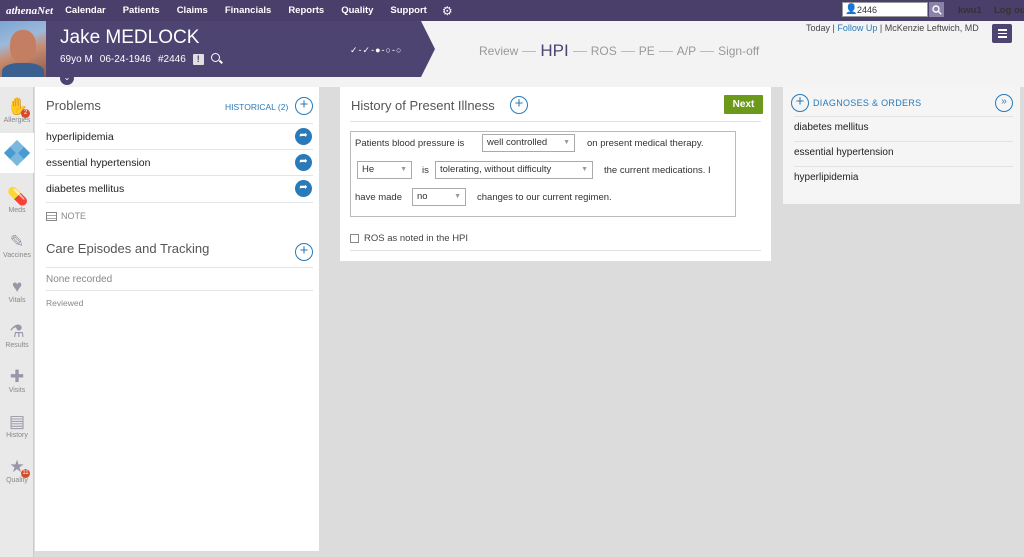  Describe the element at coordinates (128, 248) in the screenshot. I see `care-episodes-title: Care Episodes and Tracking` at that location.